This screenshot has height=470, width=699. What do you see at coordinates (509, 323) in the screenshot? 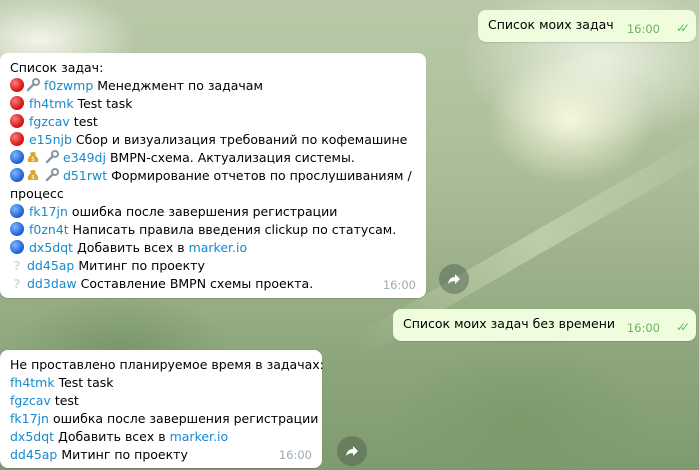
I see `message-text: Список моих задач без времени` at bounding box center [509, 323].